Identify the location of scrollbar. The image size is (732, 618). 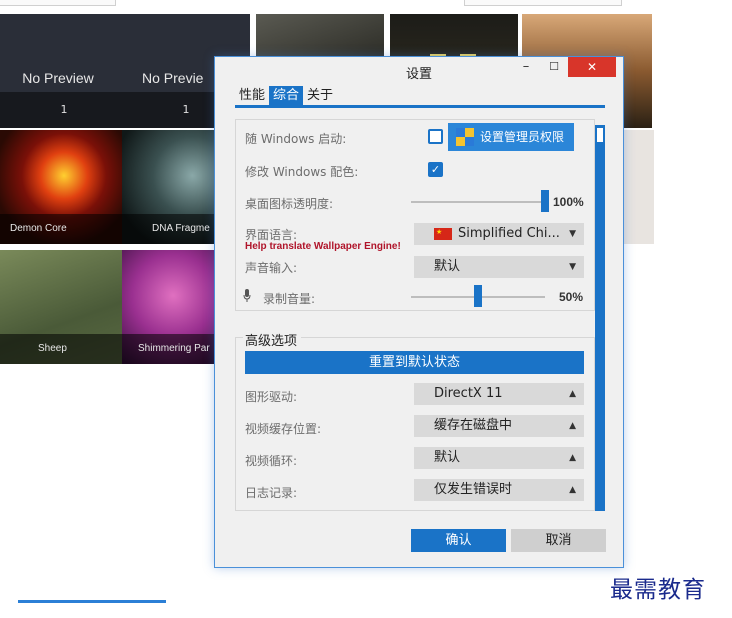
(600, 318).